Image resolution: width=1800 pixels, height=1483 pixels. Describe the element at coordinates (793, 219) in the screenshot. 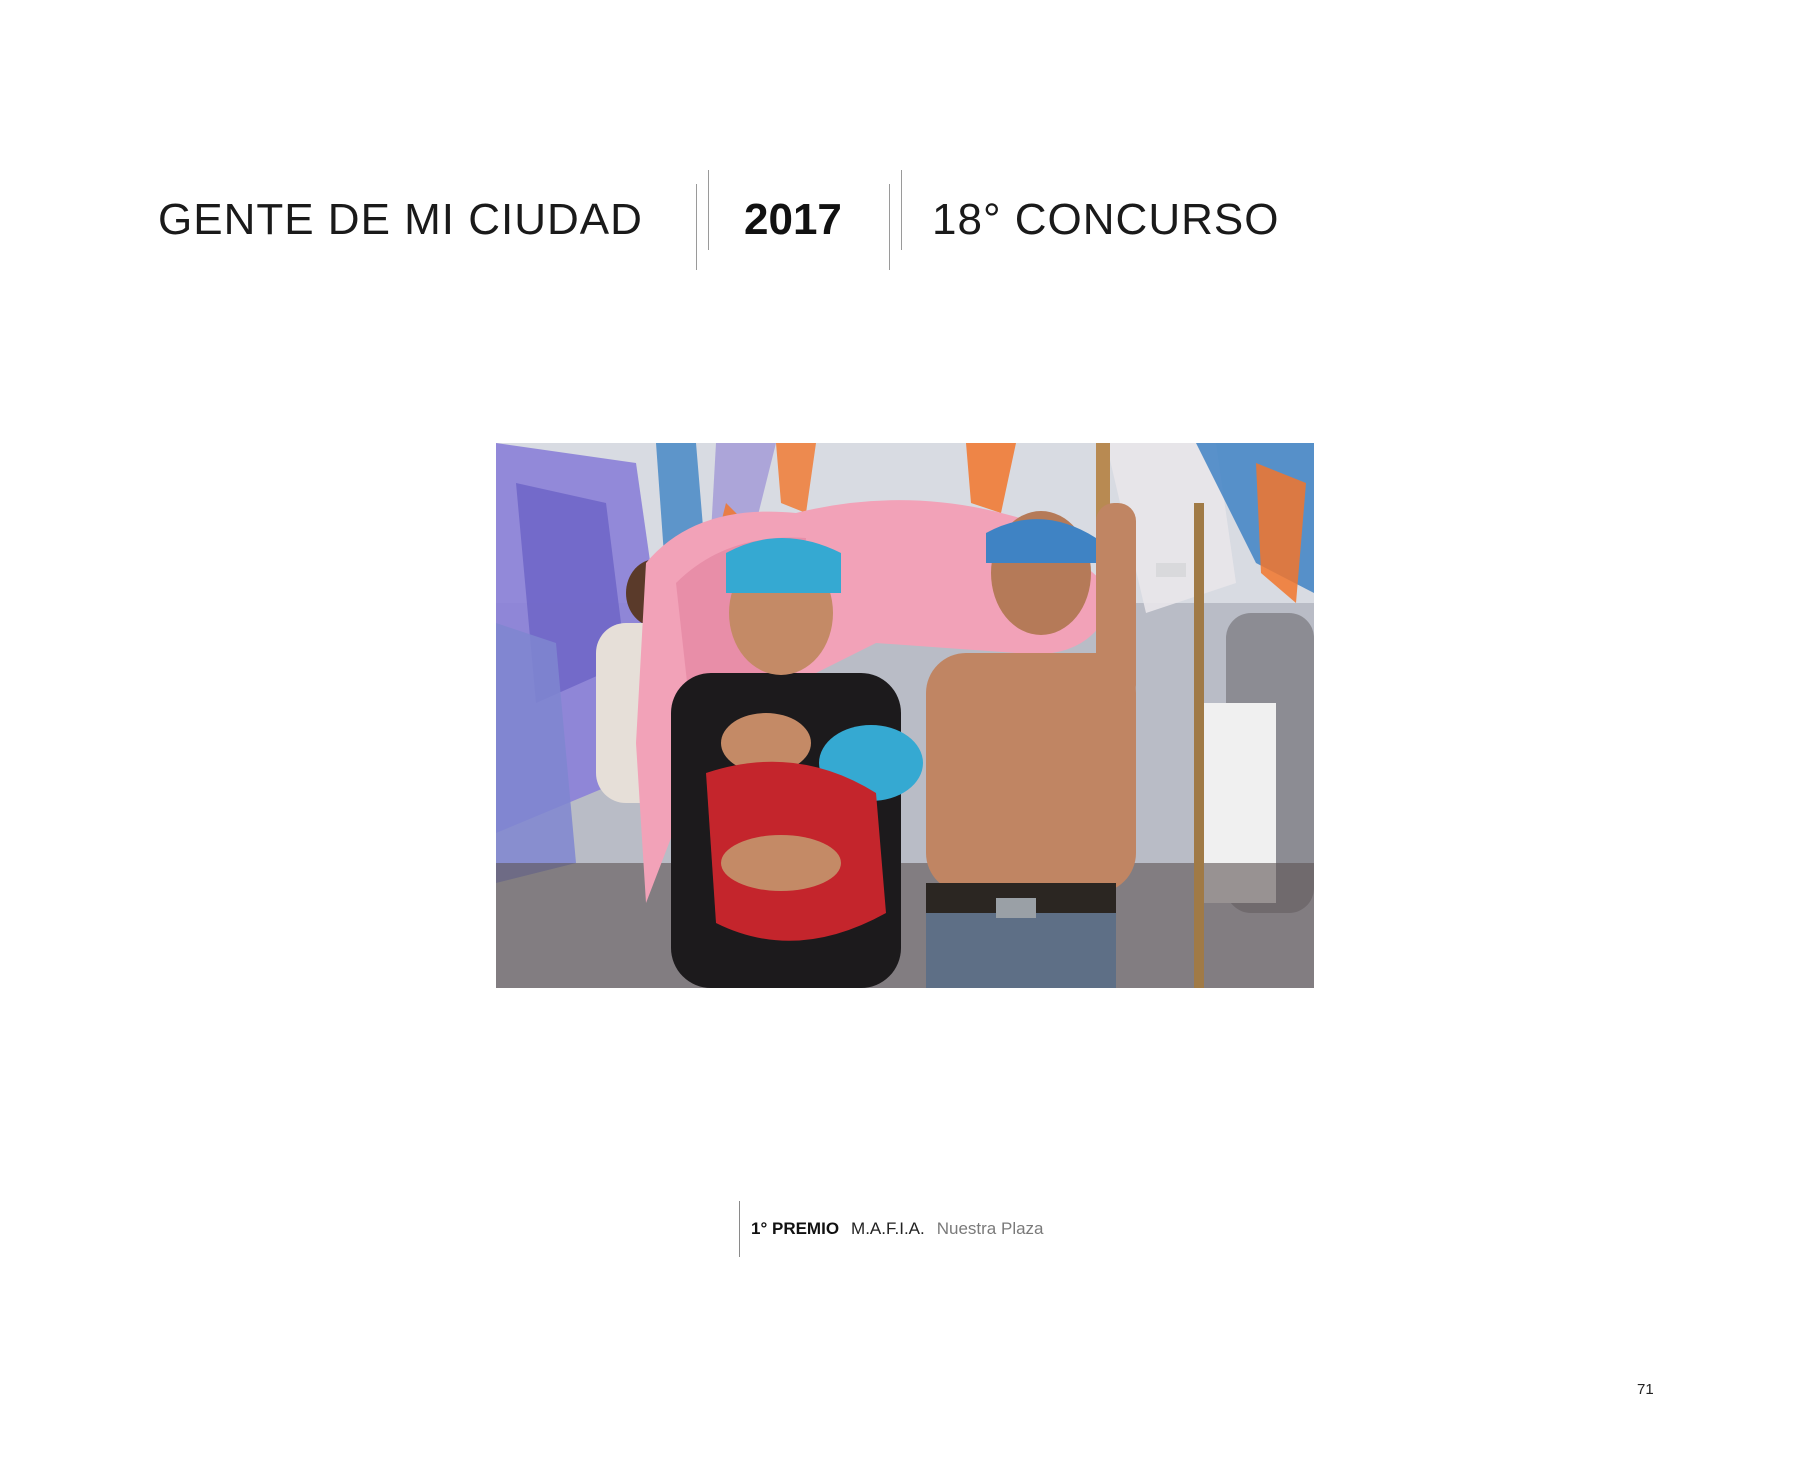

I see `edition-year: 2017` at that location.